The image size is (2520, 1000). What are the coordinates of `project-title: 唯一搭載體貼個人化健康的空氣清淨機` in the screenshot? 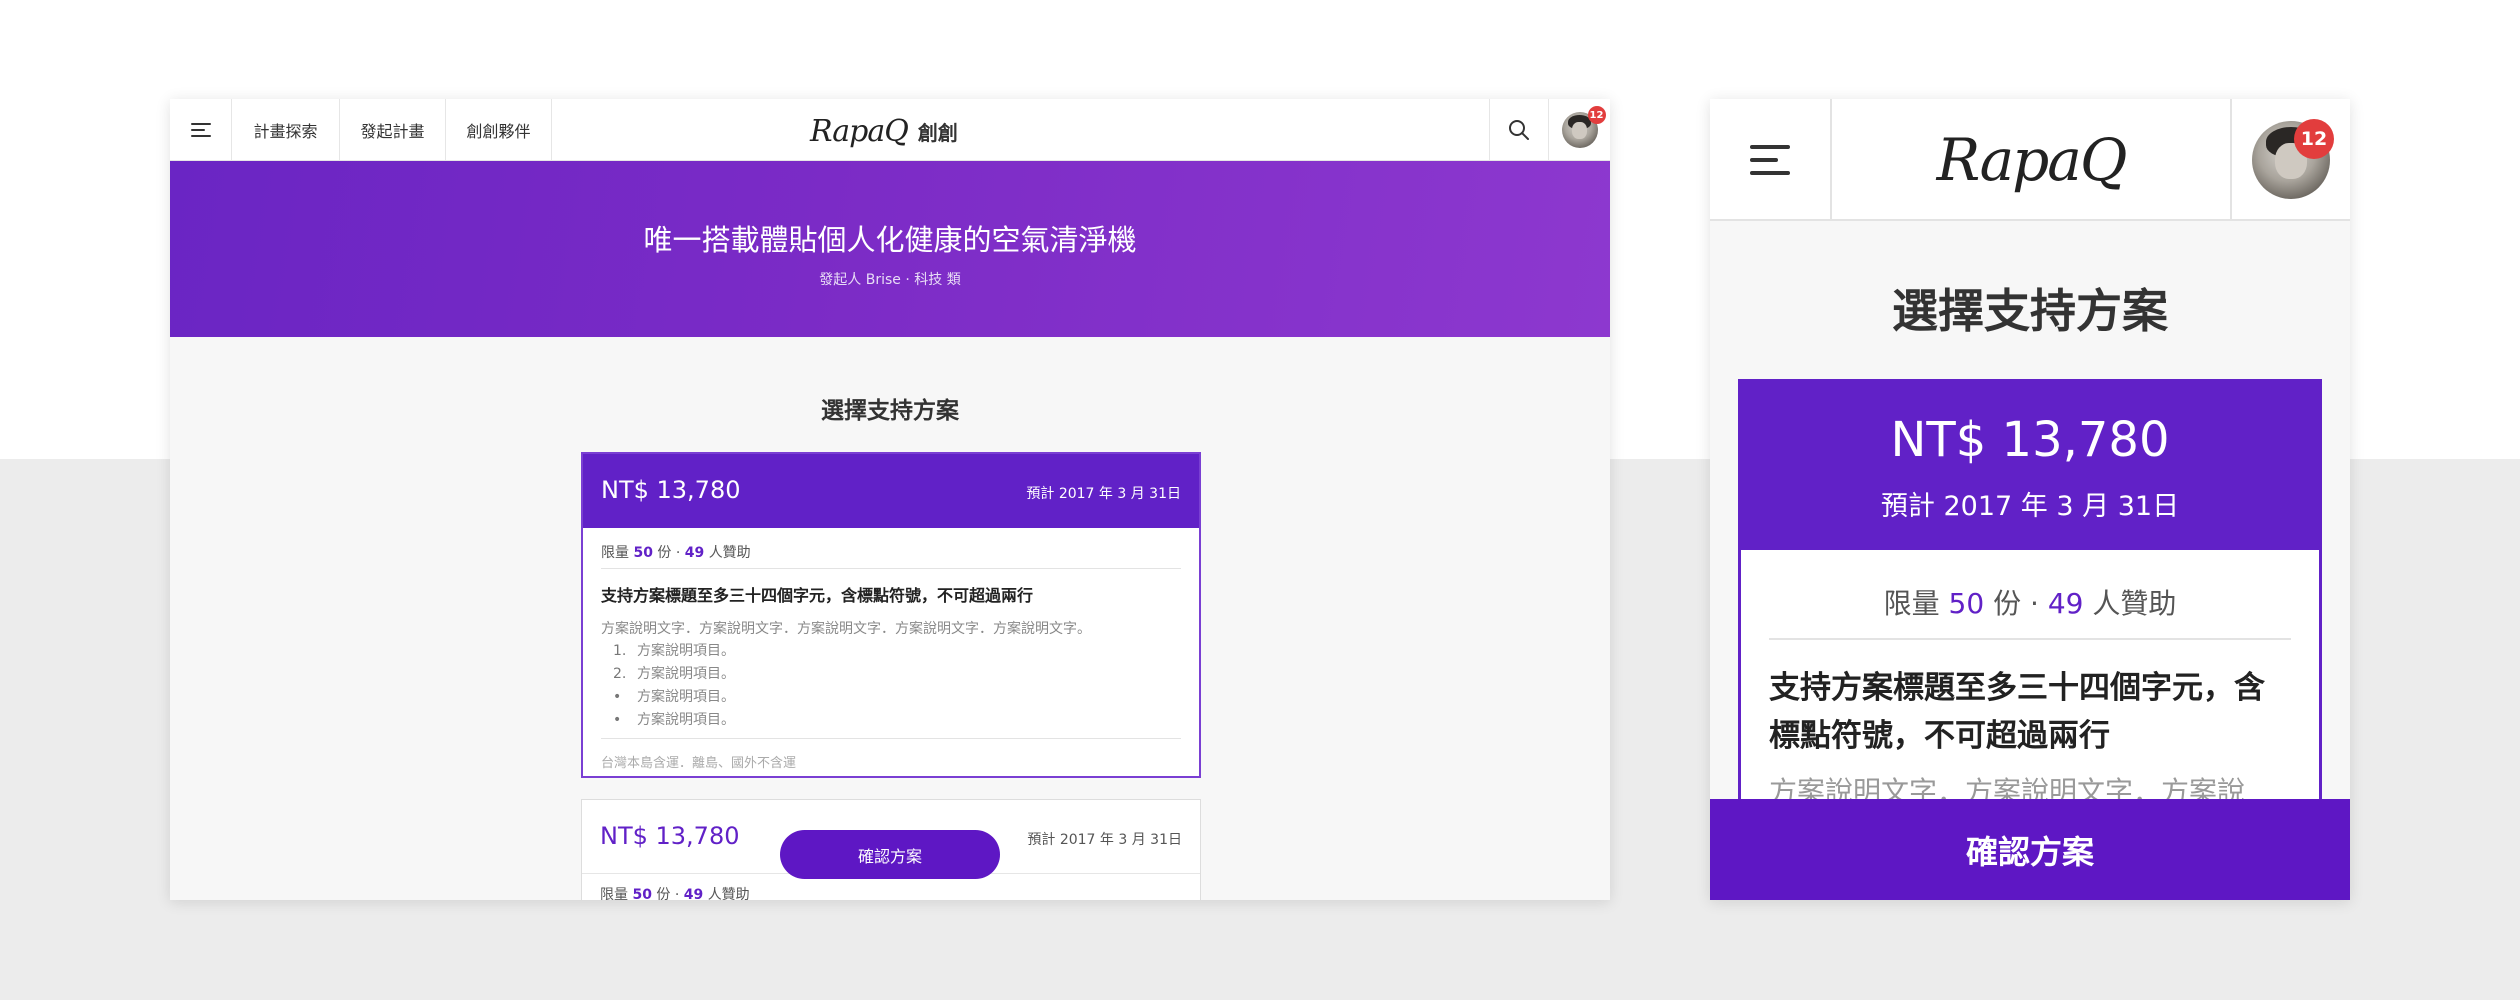 It's located at (890, 240).